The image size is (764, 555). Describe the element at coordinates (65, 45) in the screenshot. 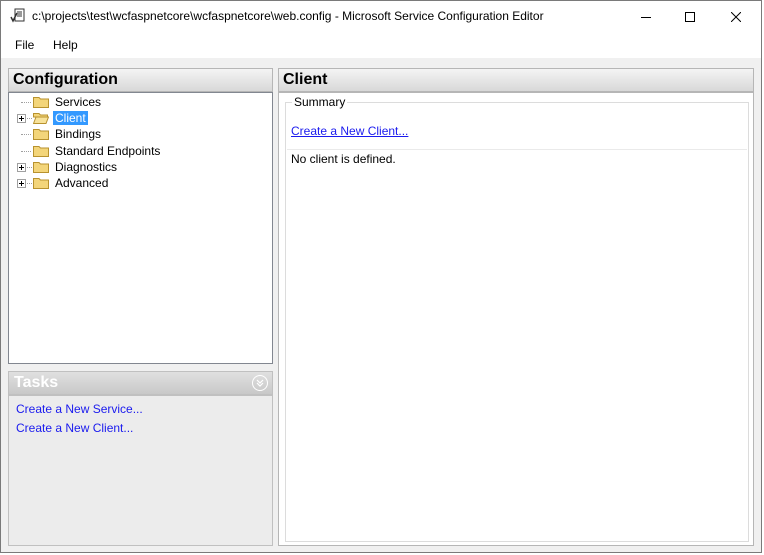

I see `menu-help: Help` at that location.